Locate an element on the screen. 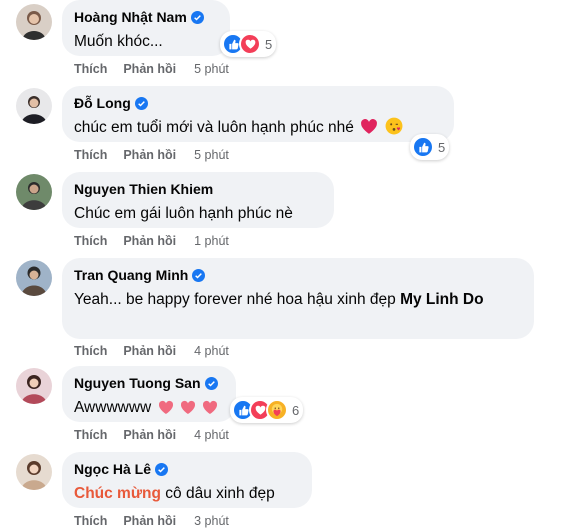  comment-actions: Thích Phản hồi 3 phút is located at coordinates (151, 521).